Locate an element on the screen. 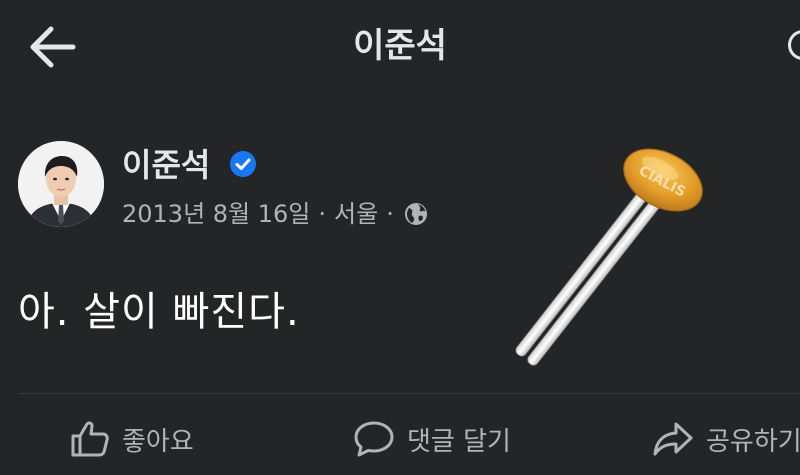 Image resolution: width=800 pixels, height=475 pixels. verified-badge-icon is located at coordinates (243, 164).